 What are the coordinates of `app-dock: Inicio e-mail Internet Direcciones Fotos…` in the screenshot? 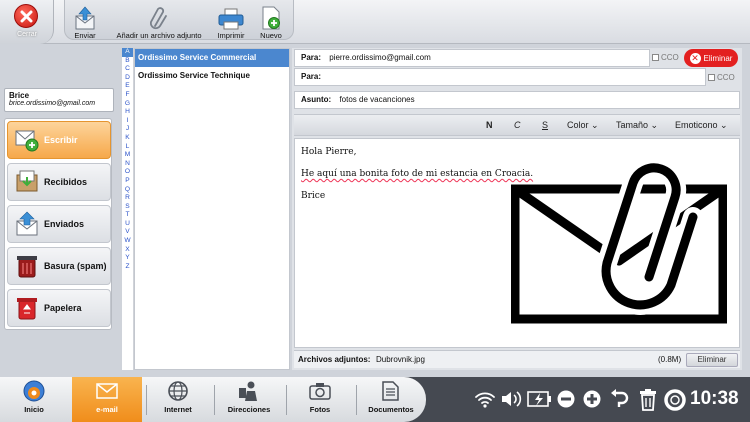 It's located at (213, 399).